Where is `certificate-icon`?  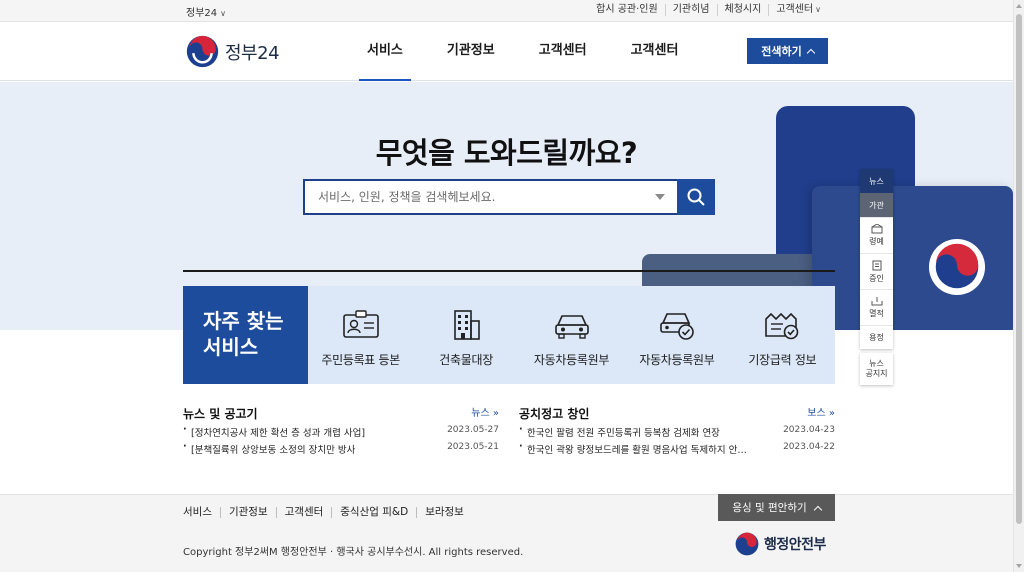
certificate-icon is located at coordinates (782, 326).